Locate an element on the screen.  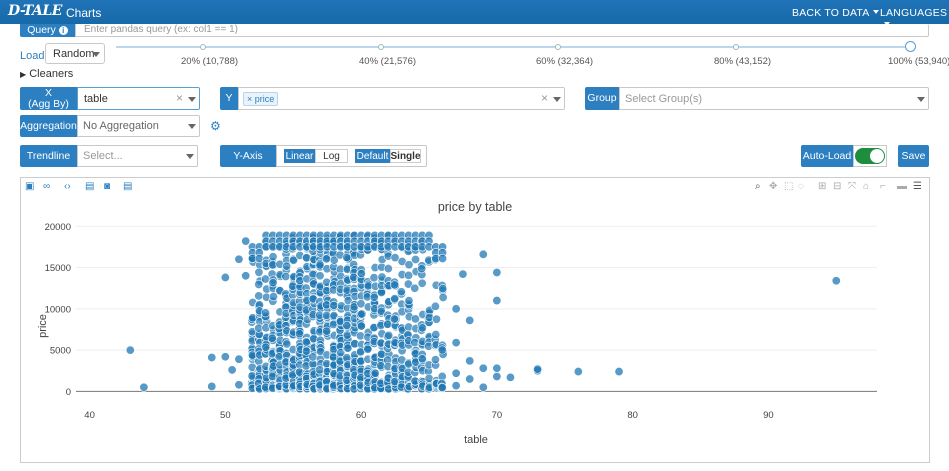
languages-label: LANGUAGES is located at coordinates (914, 13).